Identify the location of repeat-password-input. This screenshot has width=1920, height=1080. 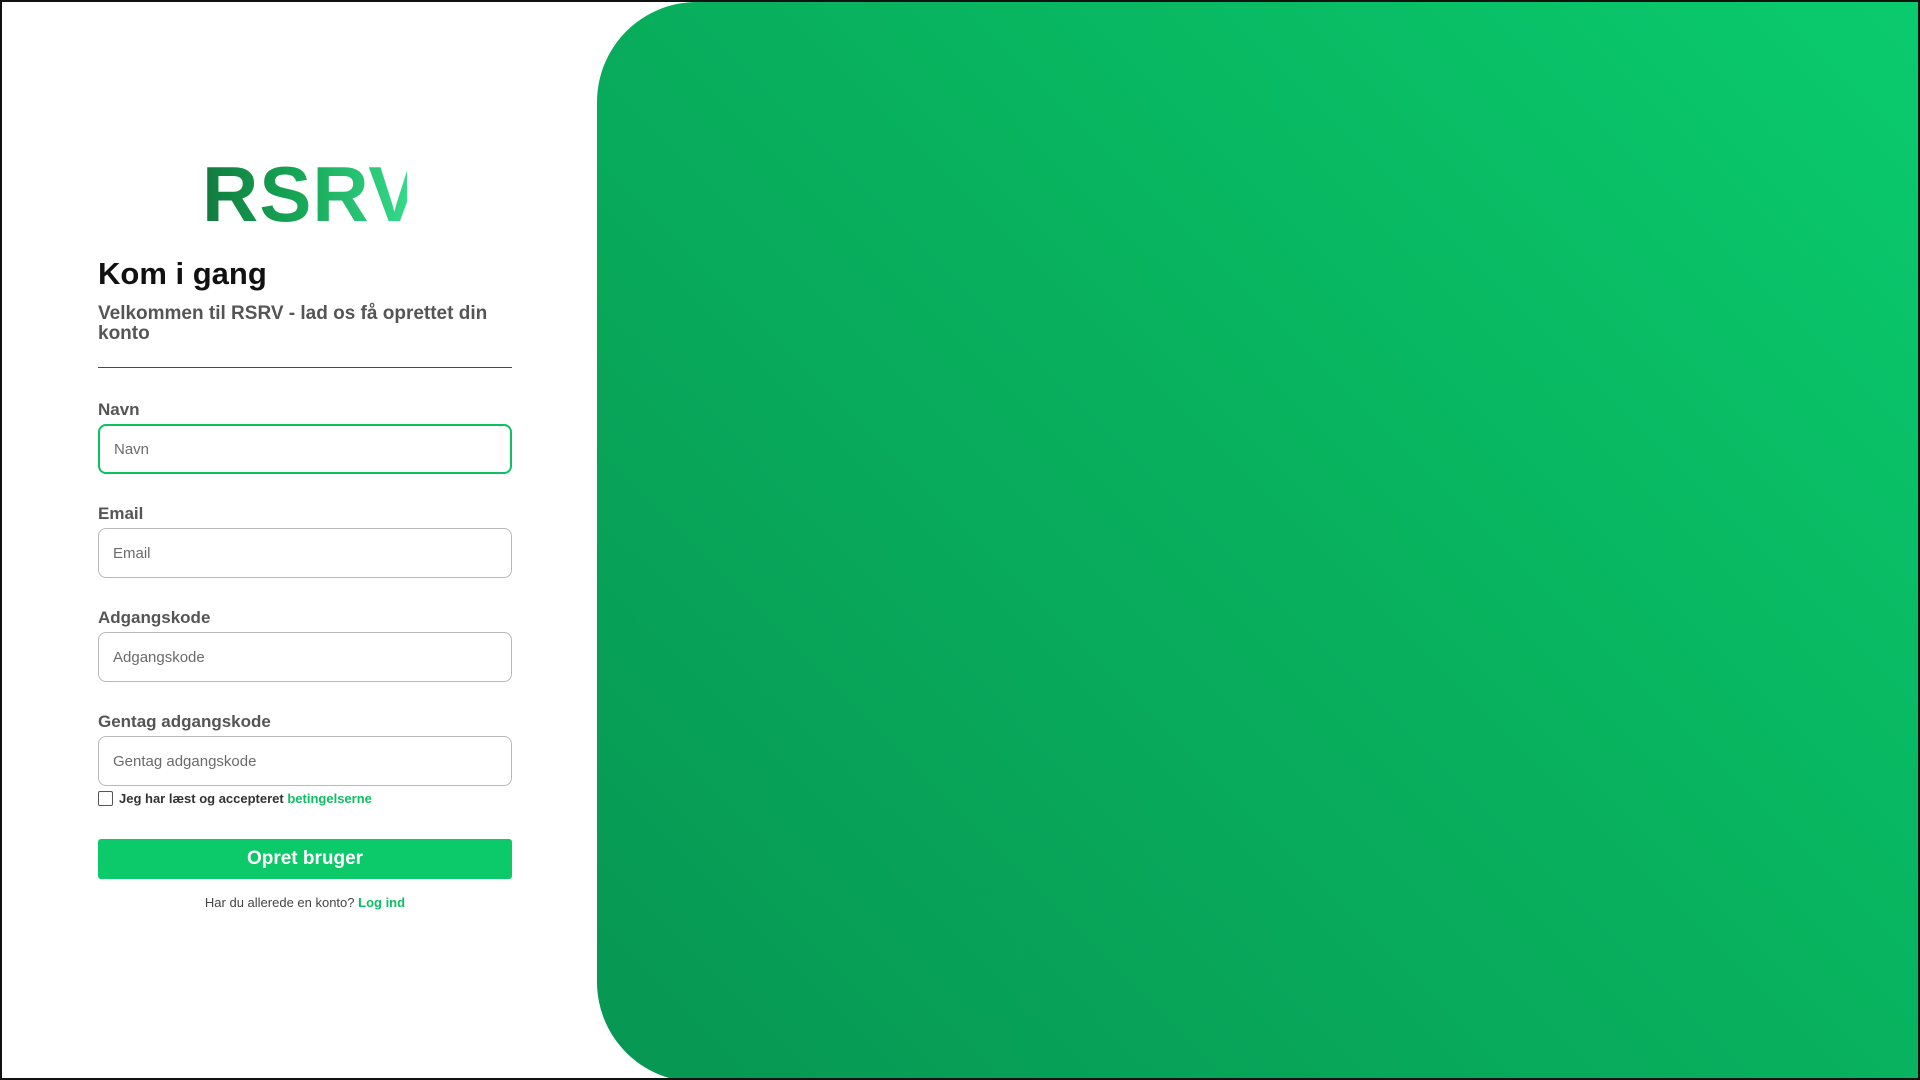
(305, 761).